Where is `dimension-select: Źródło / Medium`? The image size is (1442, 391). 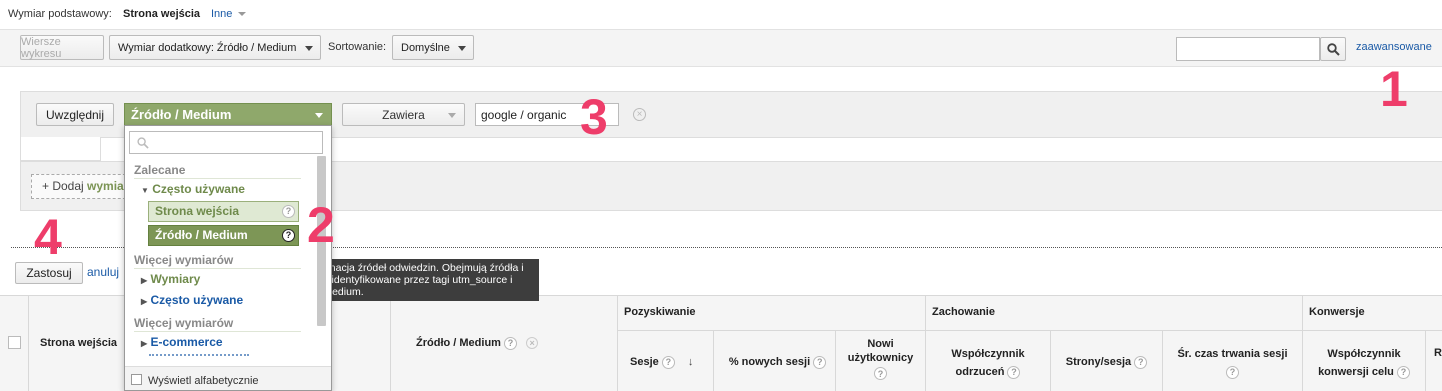 dimension-select: Źródło / Medium is located at coordinates (228, 114).